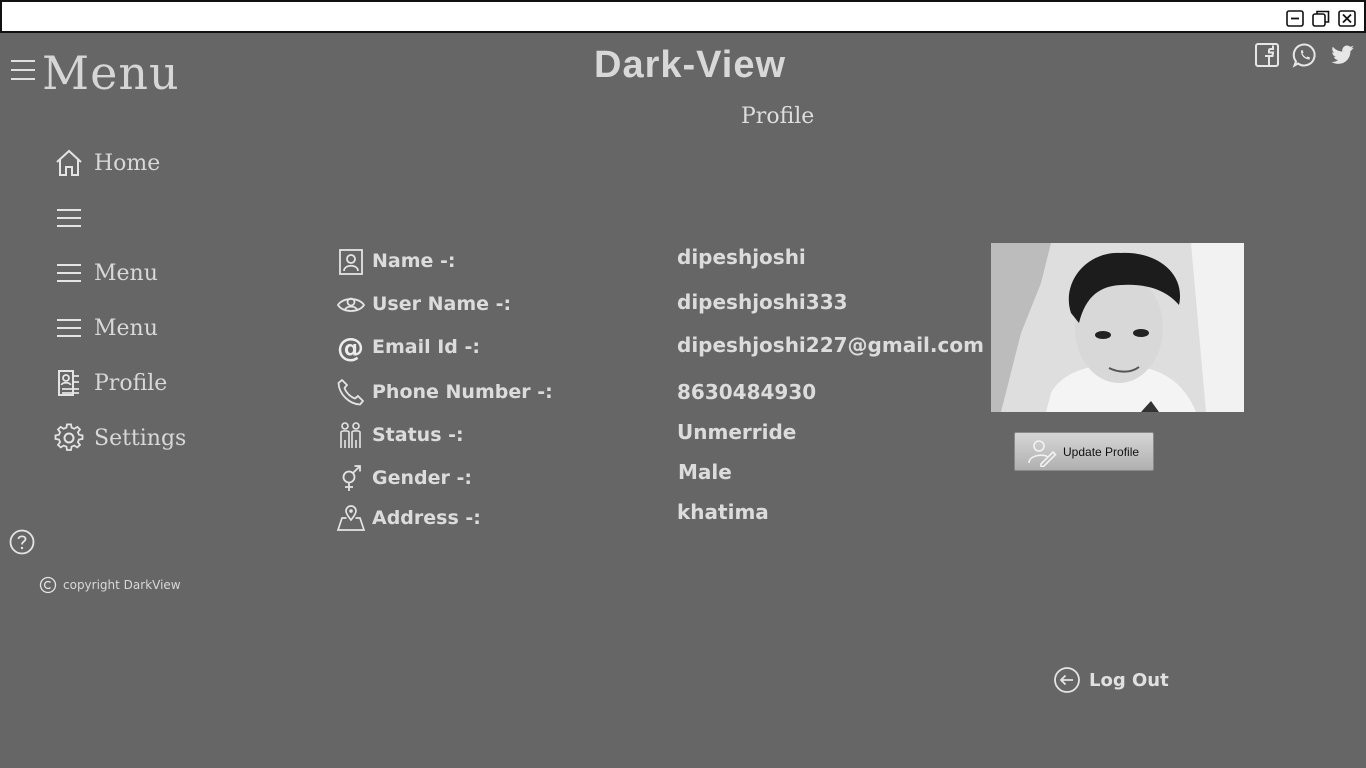 Image resolution: width=1366 pixels, height=768 pixels. Describe the element at coordinates (111, 73) in the screenshot. I see `menu-title: Menu` at that location.